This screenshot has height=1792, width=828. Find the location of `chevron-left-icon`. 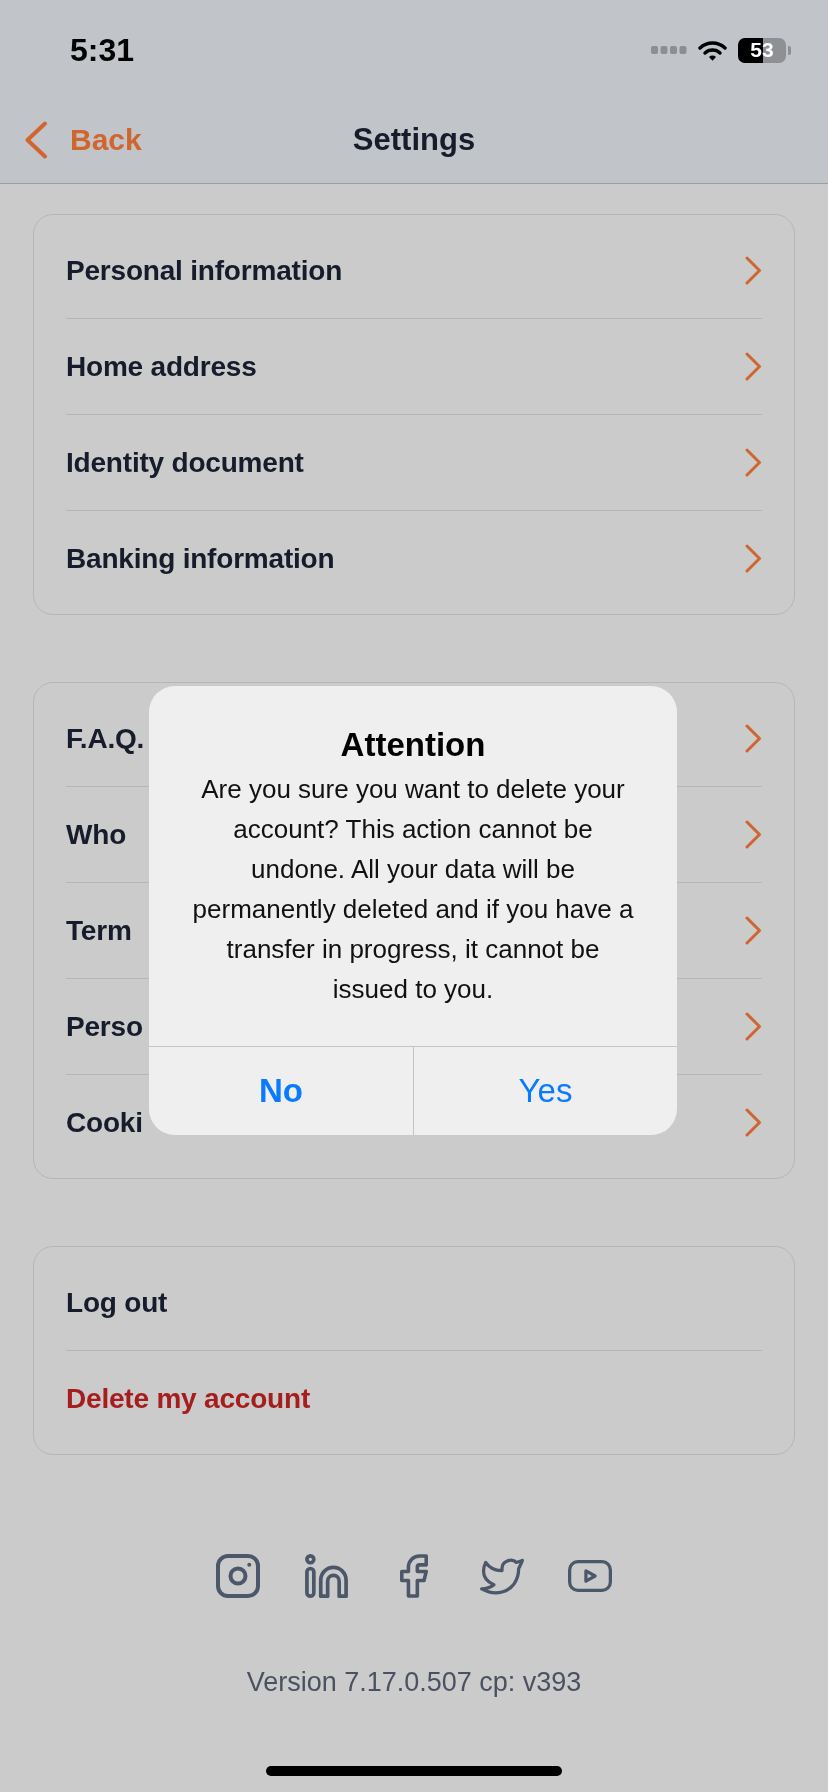

chevron-left-icon is located at coordinates (36, 139).